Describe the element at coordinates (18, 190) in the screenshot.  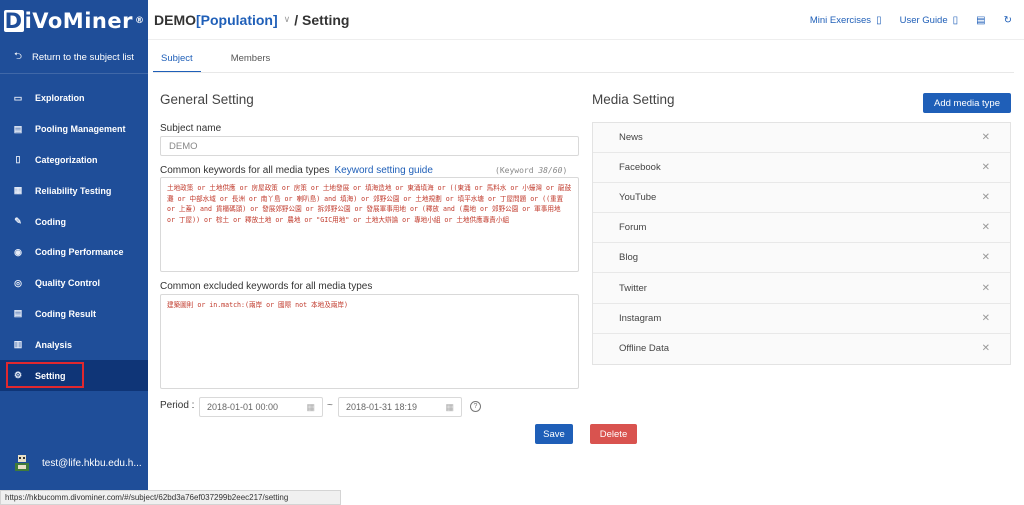
I see `checklist-icon: ▦` at that location.